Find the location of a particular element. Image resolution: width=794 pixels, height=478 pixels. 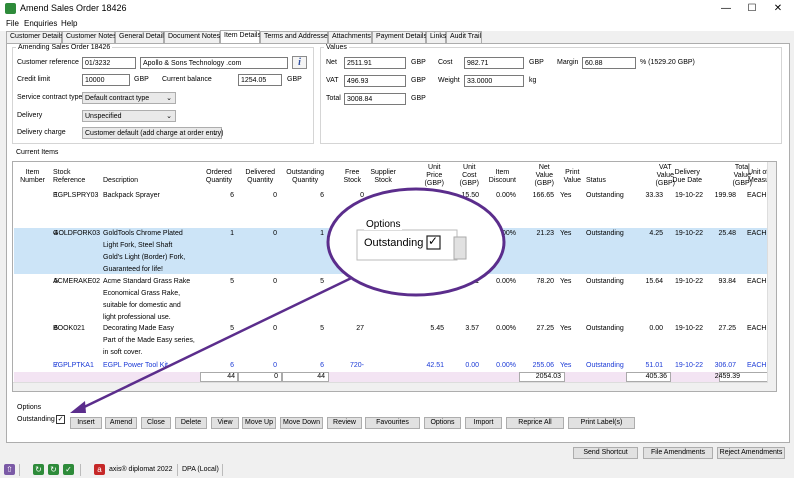

customer-reference-field: 01/3232 is located at coordinates (109, 63).